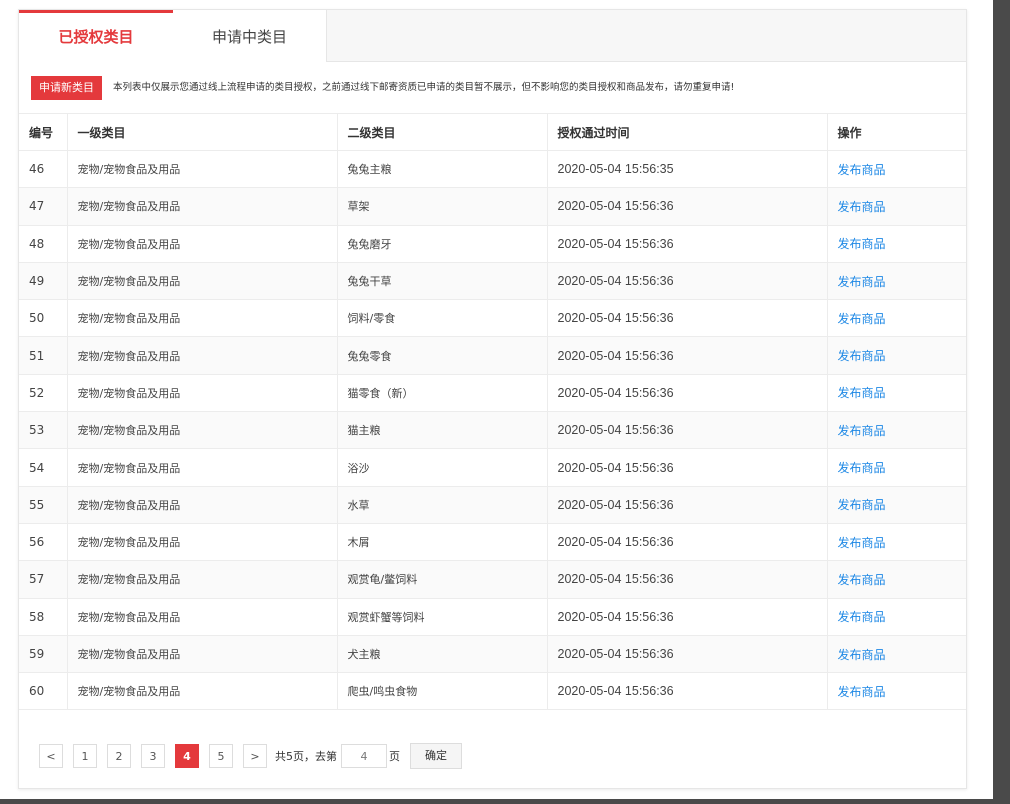 Image resolution: width=1010 pixels, height=804 pixels. What do you see at coordinates (85, 756) in the screenshot?
I see `page-button-1: 1` at bounding box center [85, 756].